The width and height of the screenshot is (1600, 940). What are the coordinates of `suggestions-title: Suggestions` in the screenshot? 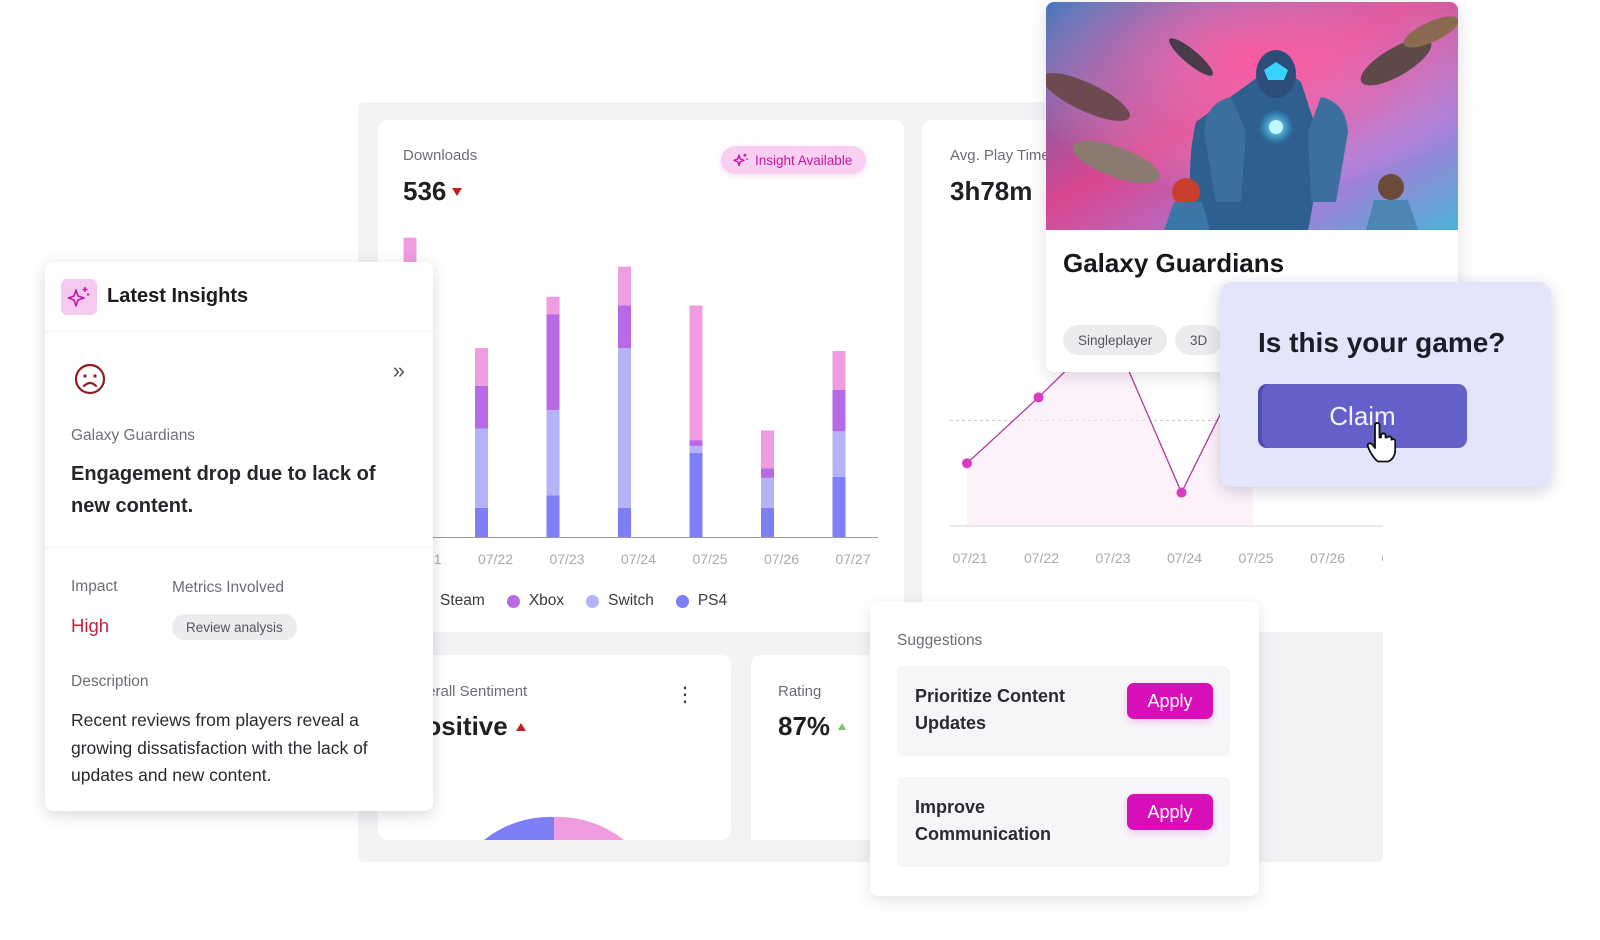 It's located at (940, 640).